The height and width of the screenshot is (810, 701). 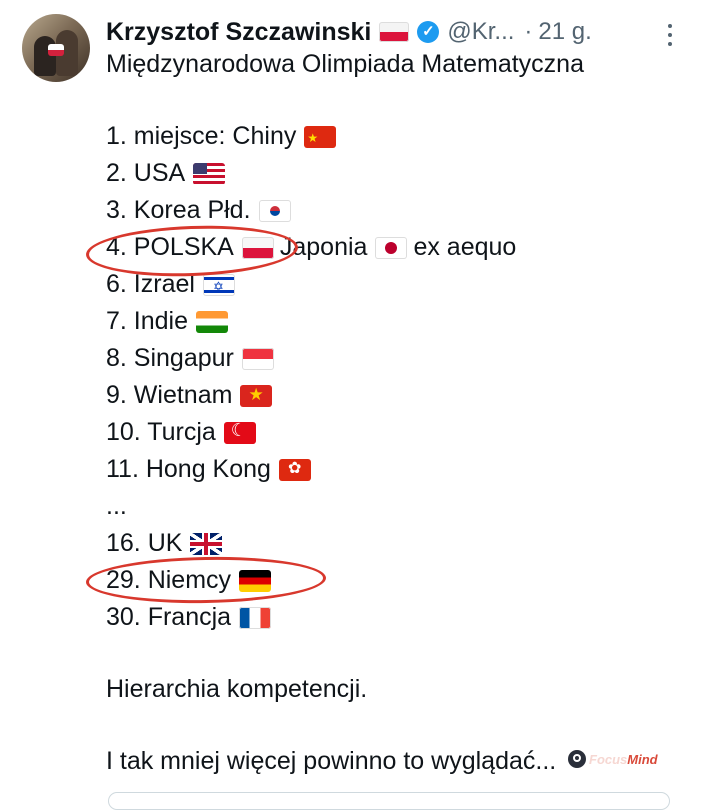 What do you see at coordinates (169, 395) in the screenshot?
I see `rank-text: 9. Wietnam` at bounding box center [169, 395].